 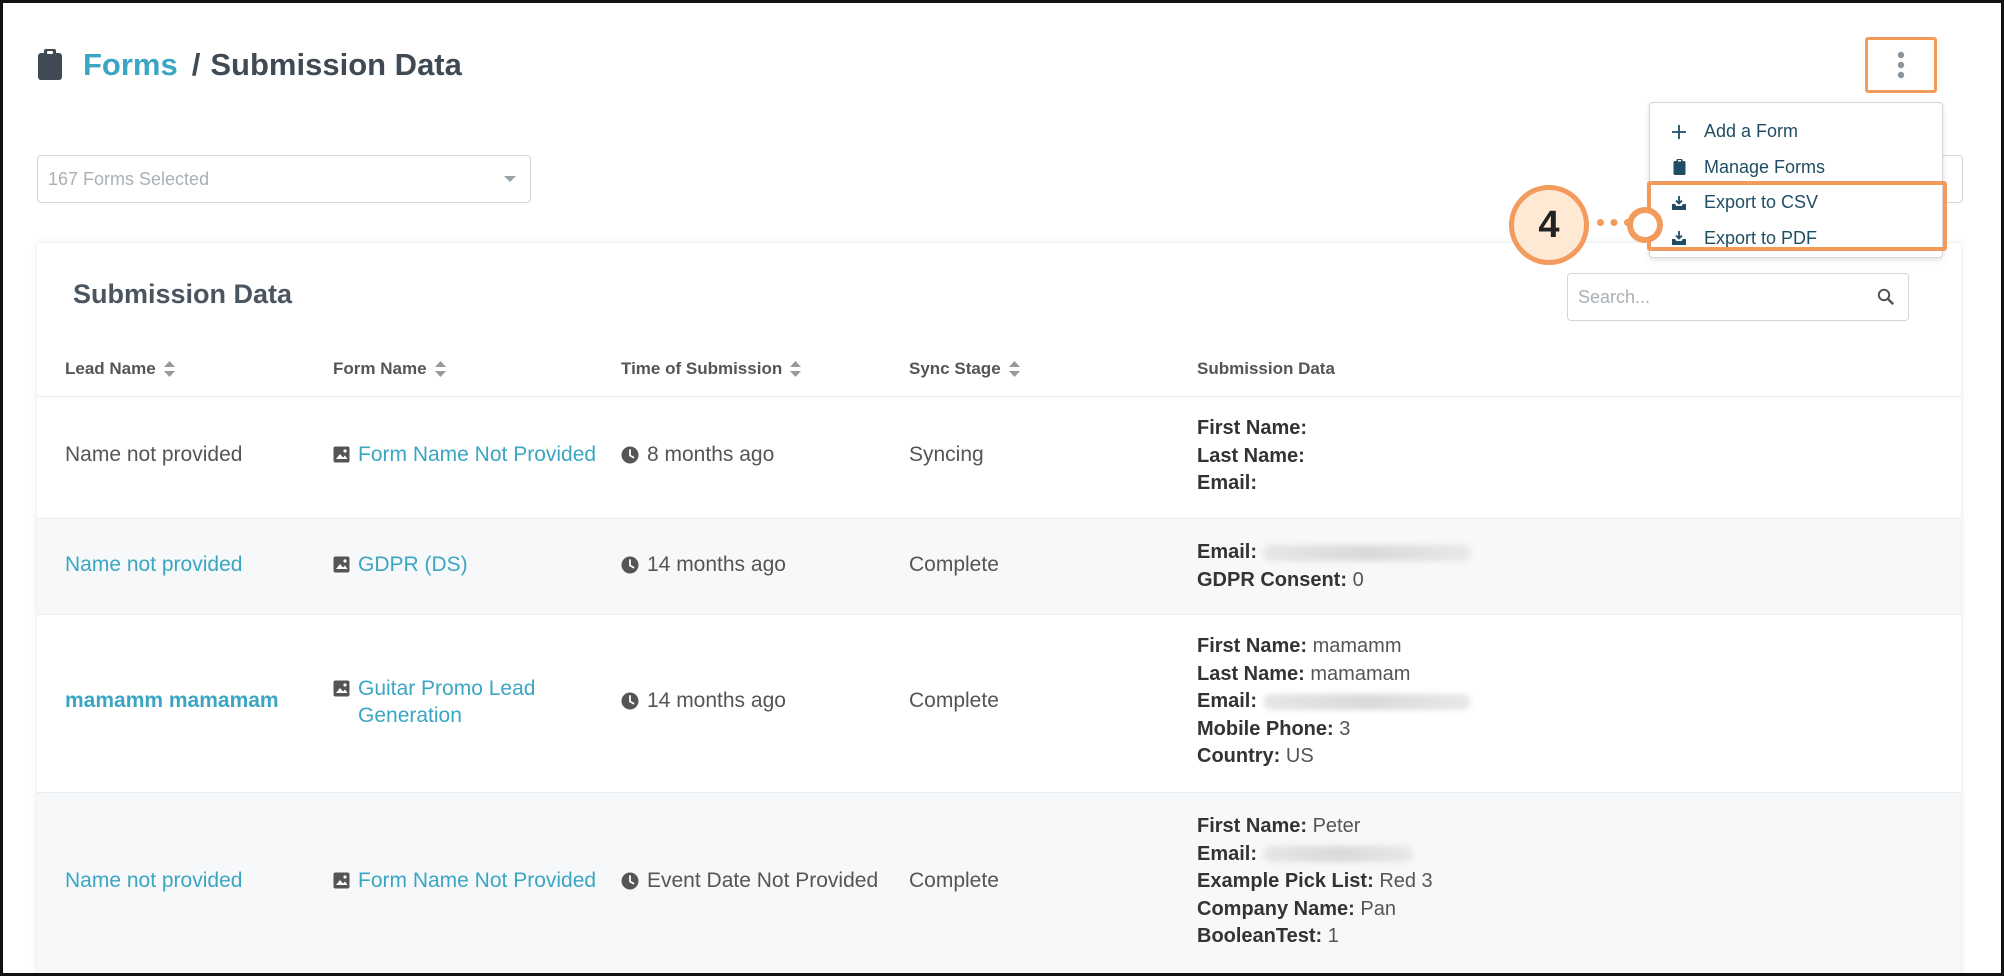 What do you see at coordinates (1272, 579) in the screenshot?
I see `field-label: GDPR Consent:` at bounding box center [1272, 579].